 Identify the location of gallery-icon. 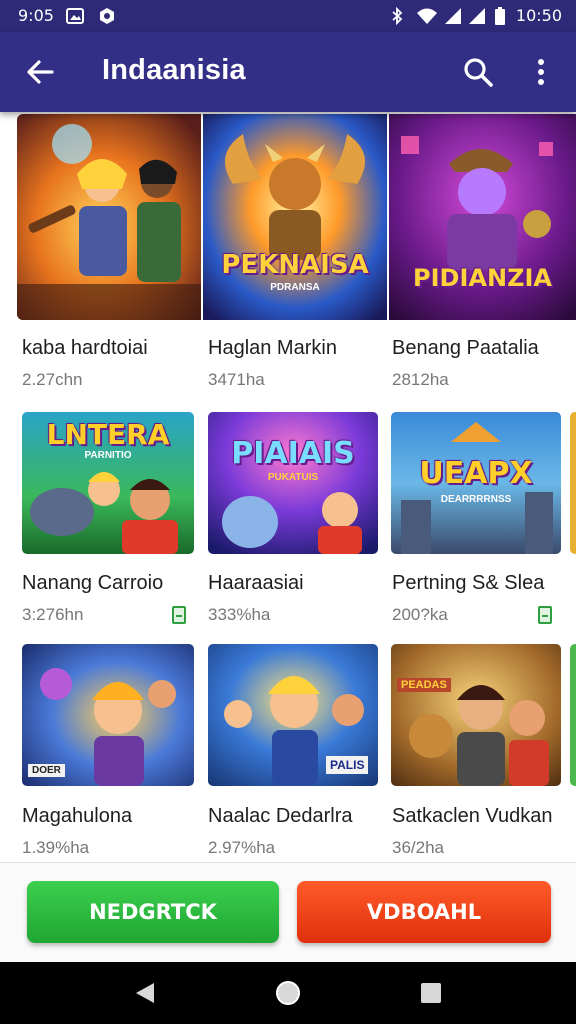
(75, 16).